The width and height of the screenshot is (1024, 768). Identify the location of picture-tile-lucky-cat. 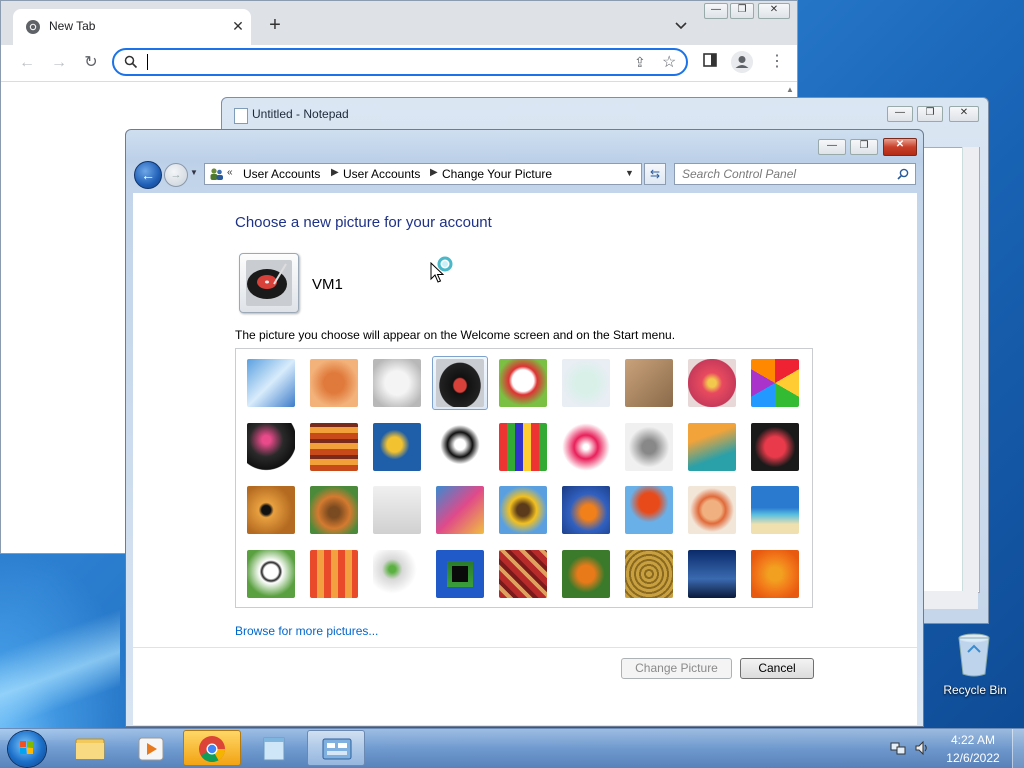
(523, 383).